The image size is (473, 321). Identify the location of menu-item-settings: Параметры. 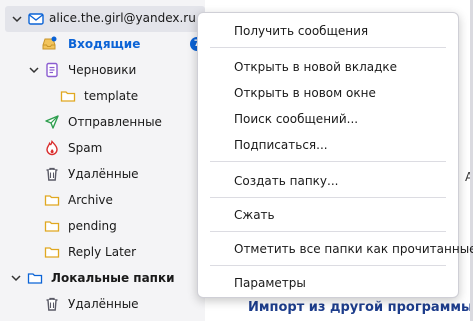
(328, 283).